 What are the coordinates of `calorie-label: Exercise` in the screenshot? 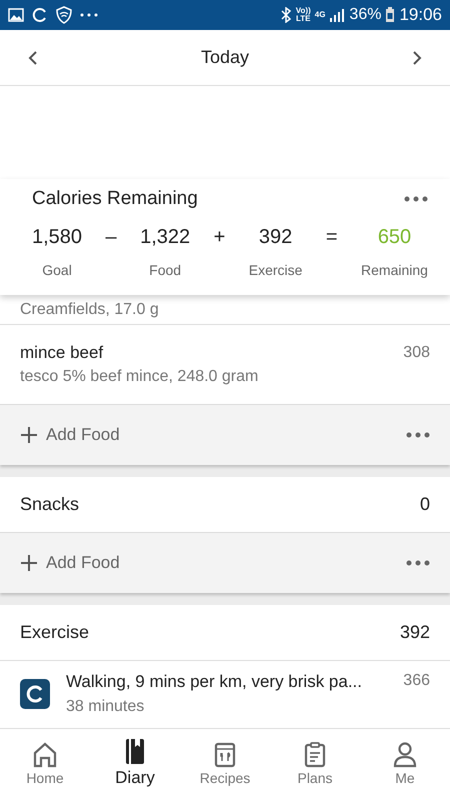 It's located at (275, 270).